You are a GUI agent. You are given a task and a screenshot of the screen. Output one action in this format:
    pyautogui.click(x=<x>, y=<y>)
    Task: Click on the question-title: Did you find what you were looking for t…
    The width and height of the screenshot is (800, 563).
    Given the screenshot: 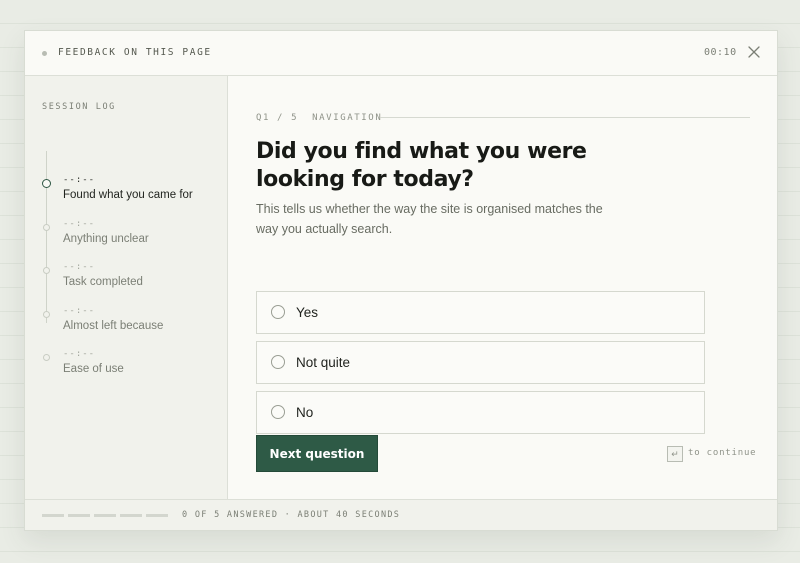 What is the action you would take?
    pyautogui.click(x=421, y=165)
    